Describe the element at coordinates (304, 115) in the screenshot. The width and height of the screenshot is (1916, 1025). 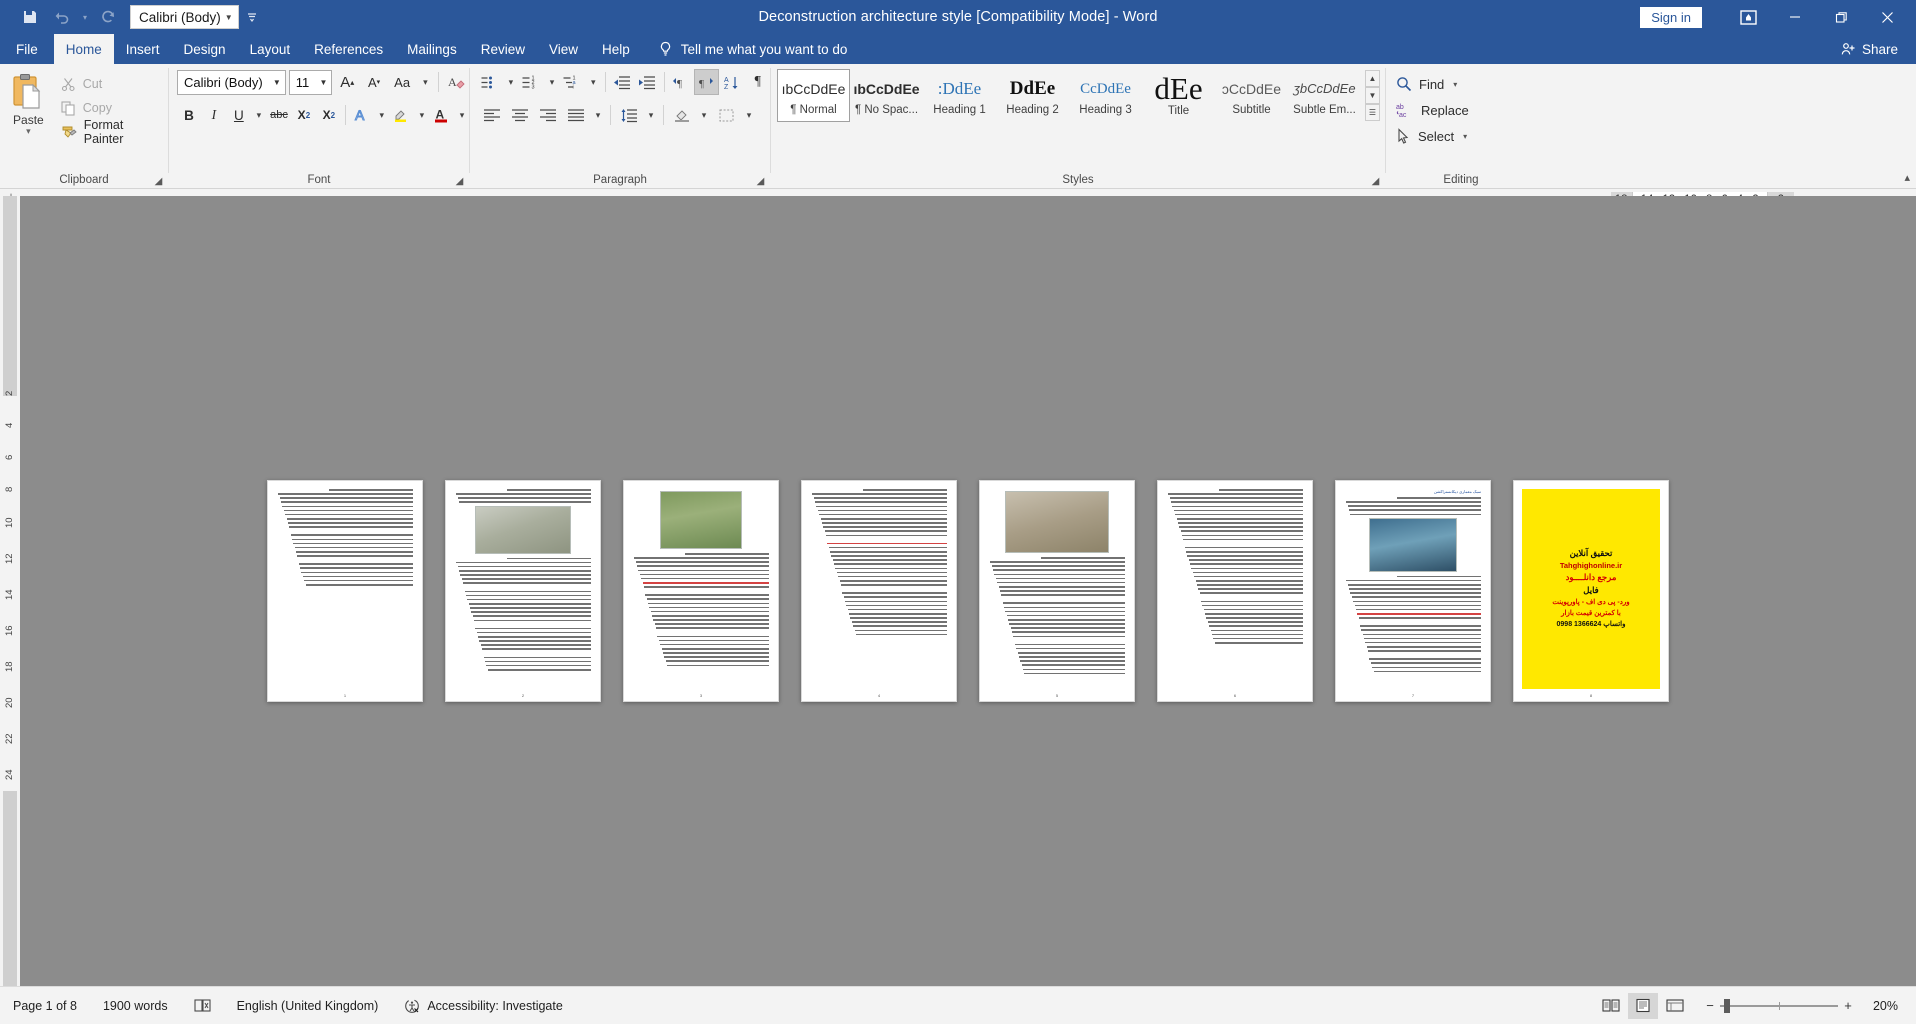
I see `subscript-button: X2` at that location.